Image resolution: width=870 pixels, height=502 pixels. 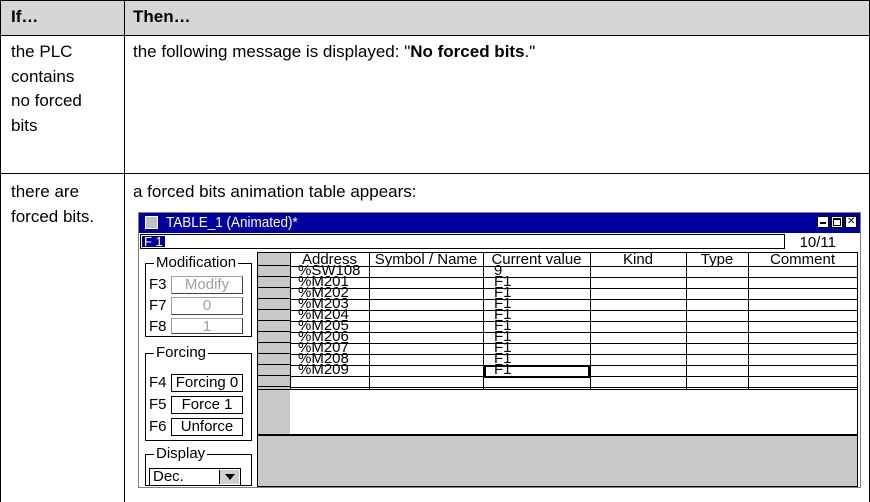 I want to click on modification-label: Modification, so click(x=196, y=263).